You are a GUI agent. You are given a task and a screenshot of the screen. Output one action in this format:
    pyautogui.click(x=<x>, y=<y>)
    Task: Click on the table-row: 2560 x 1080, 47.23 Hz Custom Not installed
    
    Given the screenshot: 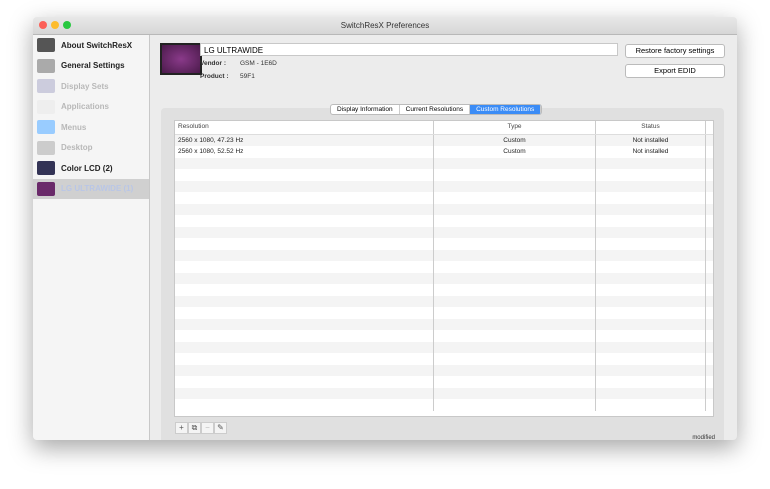 What is the action you would take?
    pyautogui.click(x=444, y=140)
    